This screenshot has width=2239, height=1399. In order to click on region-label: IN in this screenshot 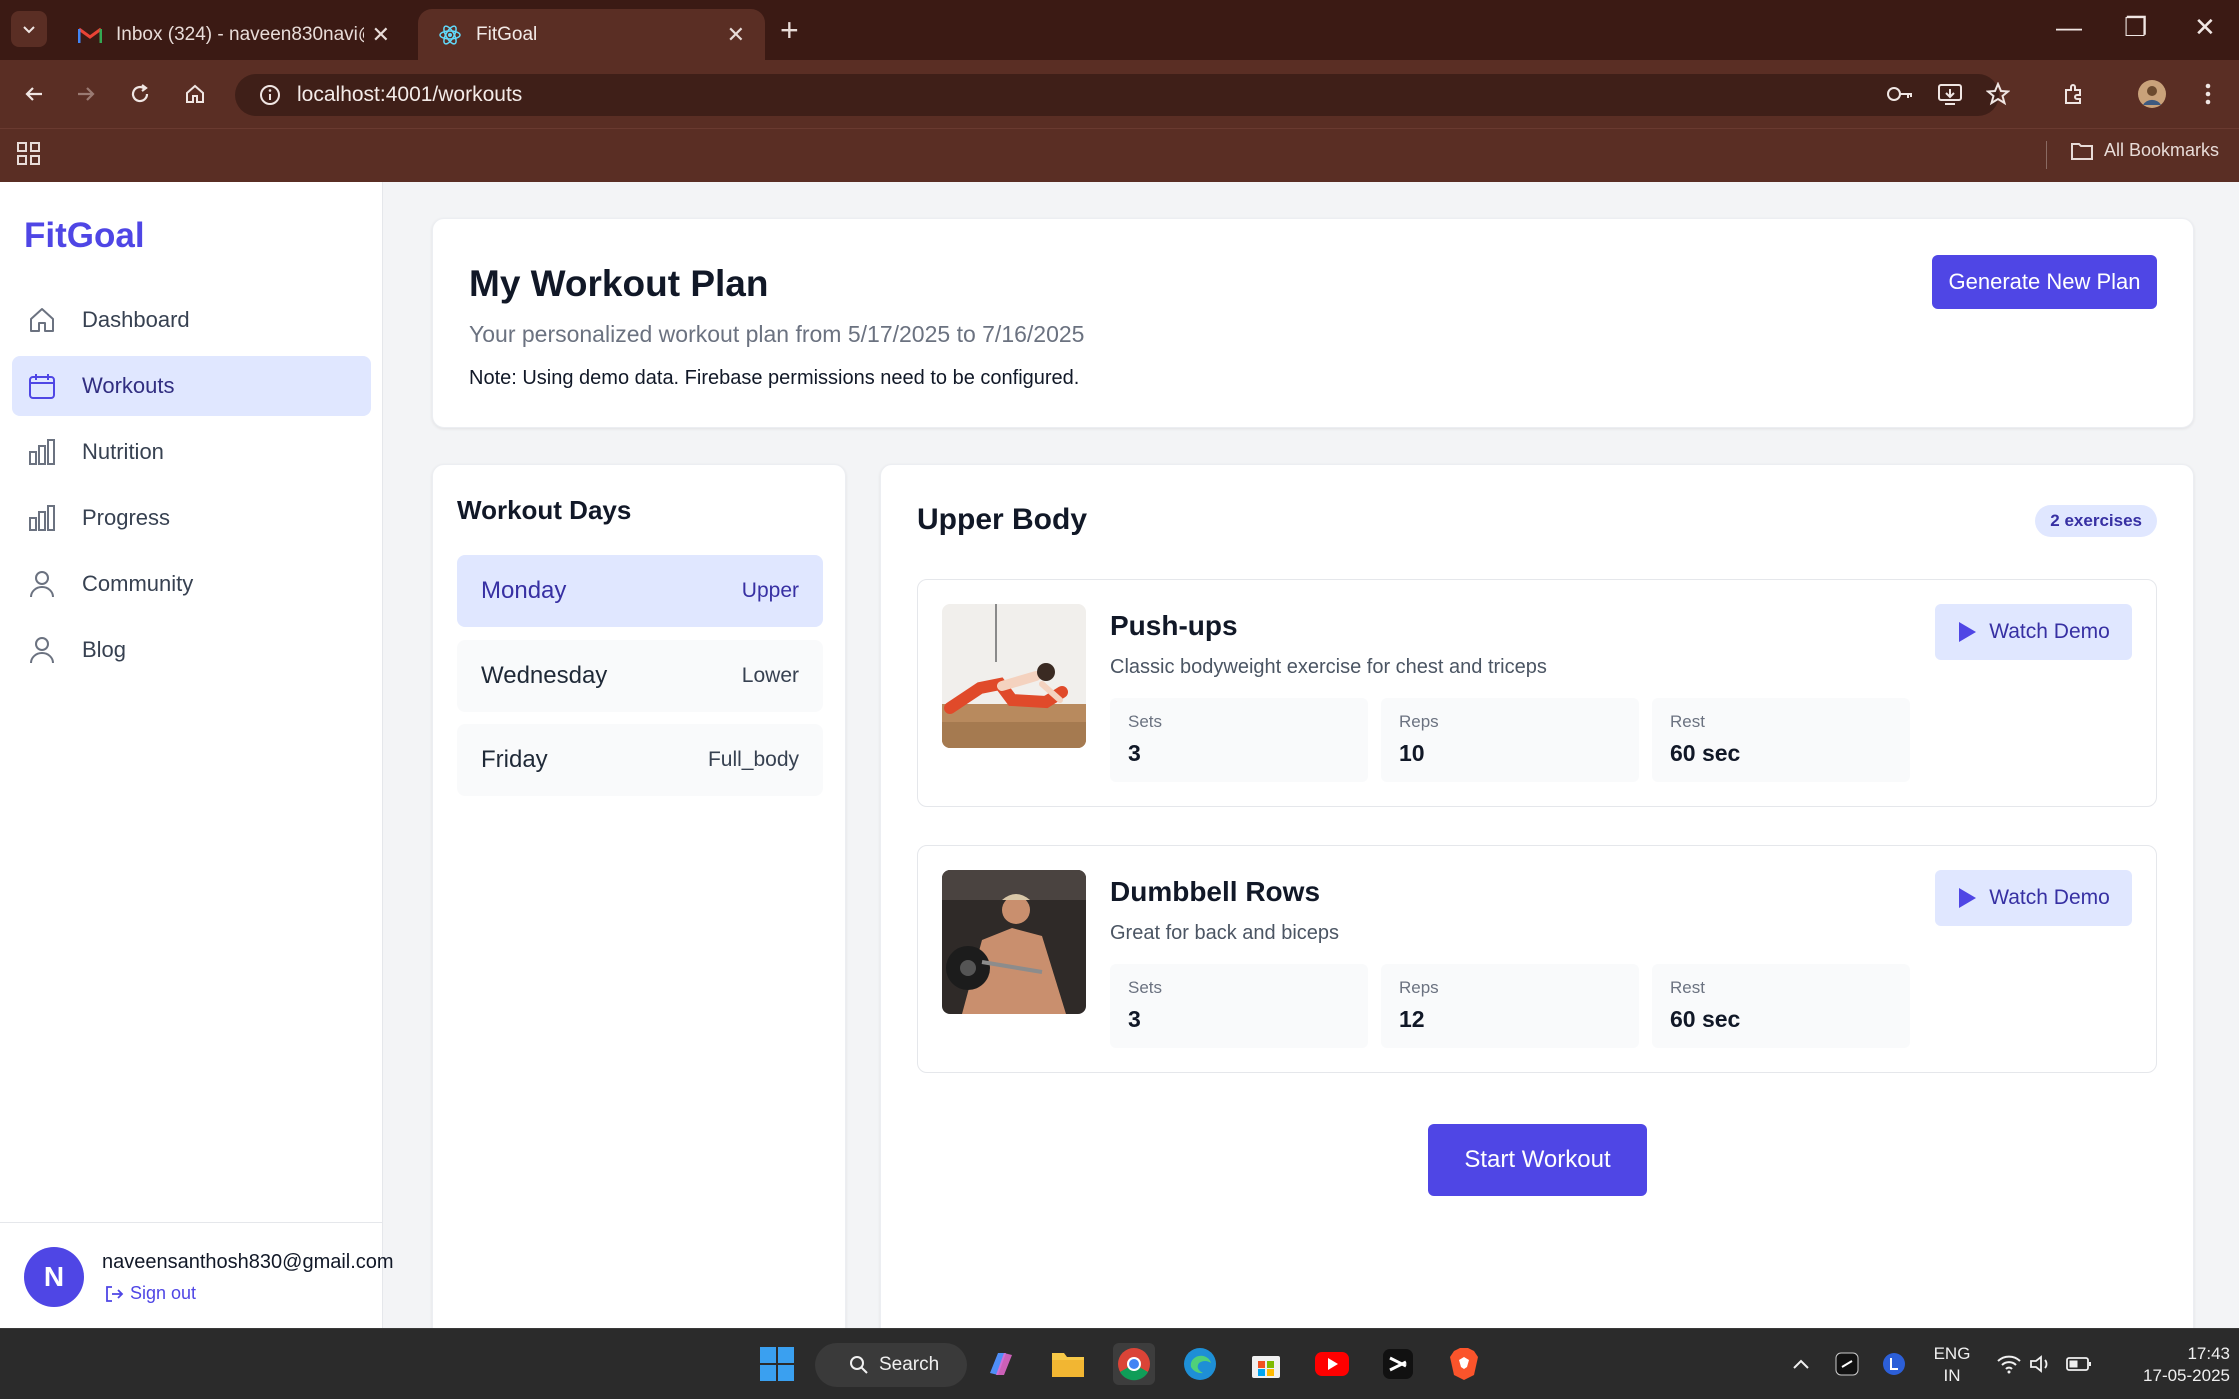, I will do `click(1952, 1375)`.